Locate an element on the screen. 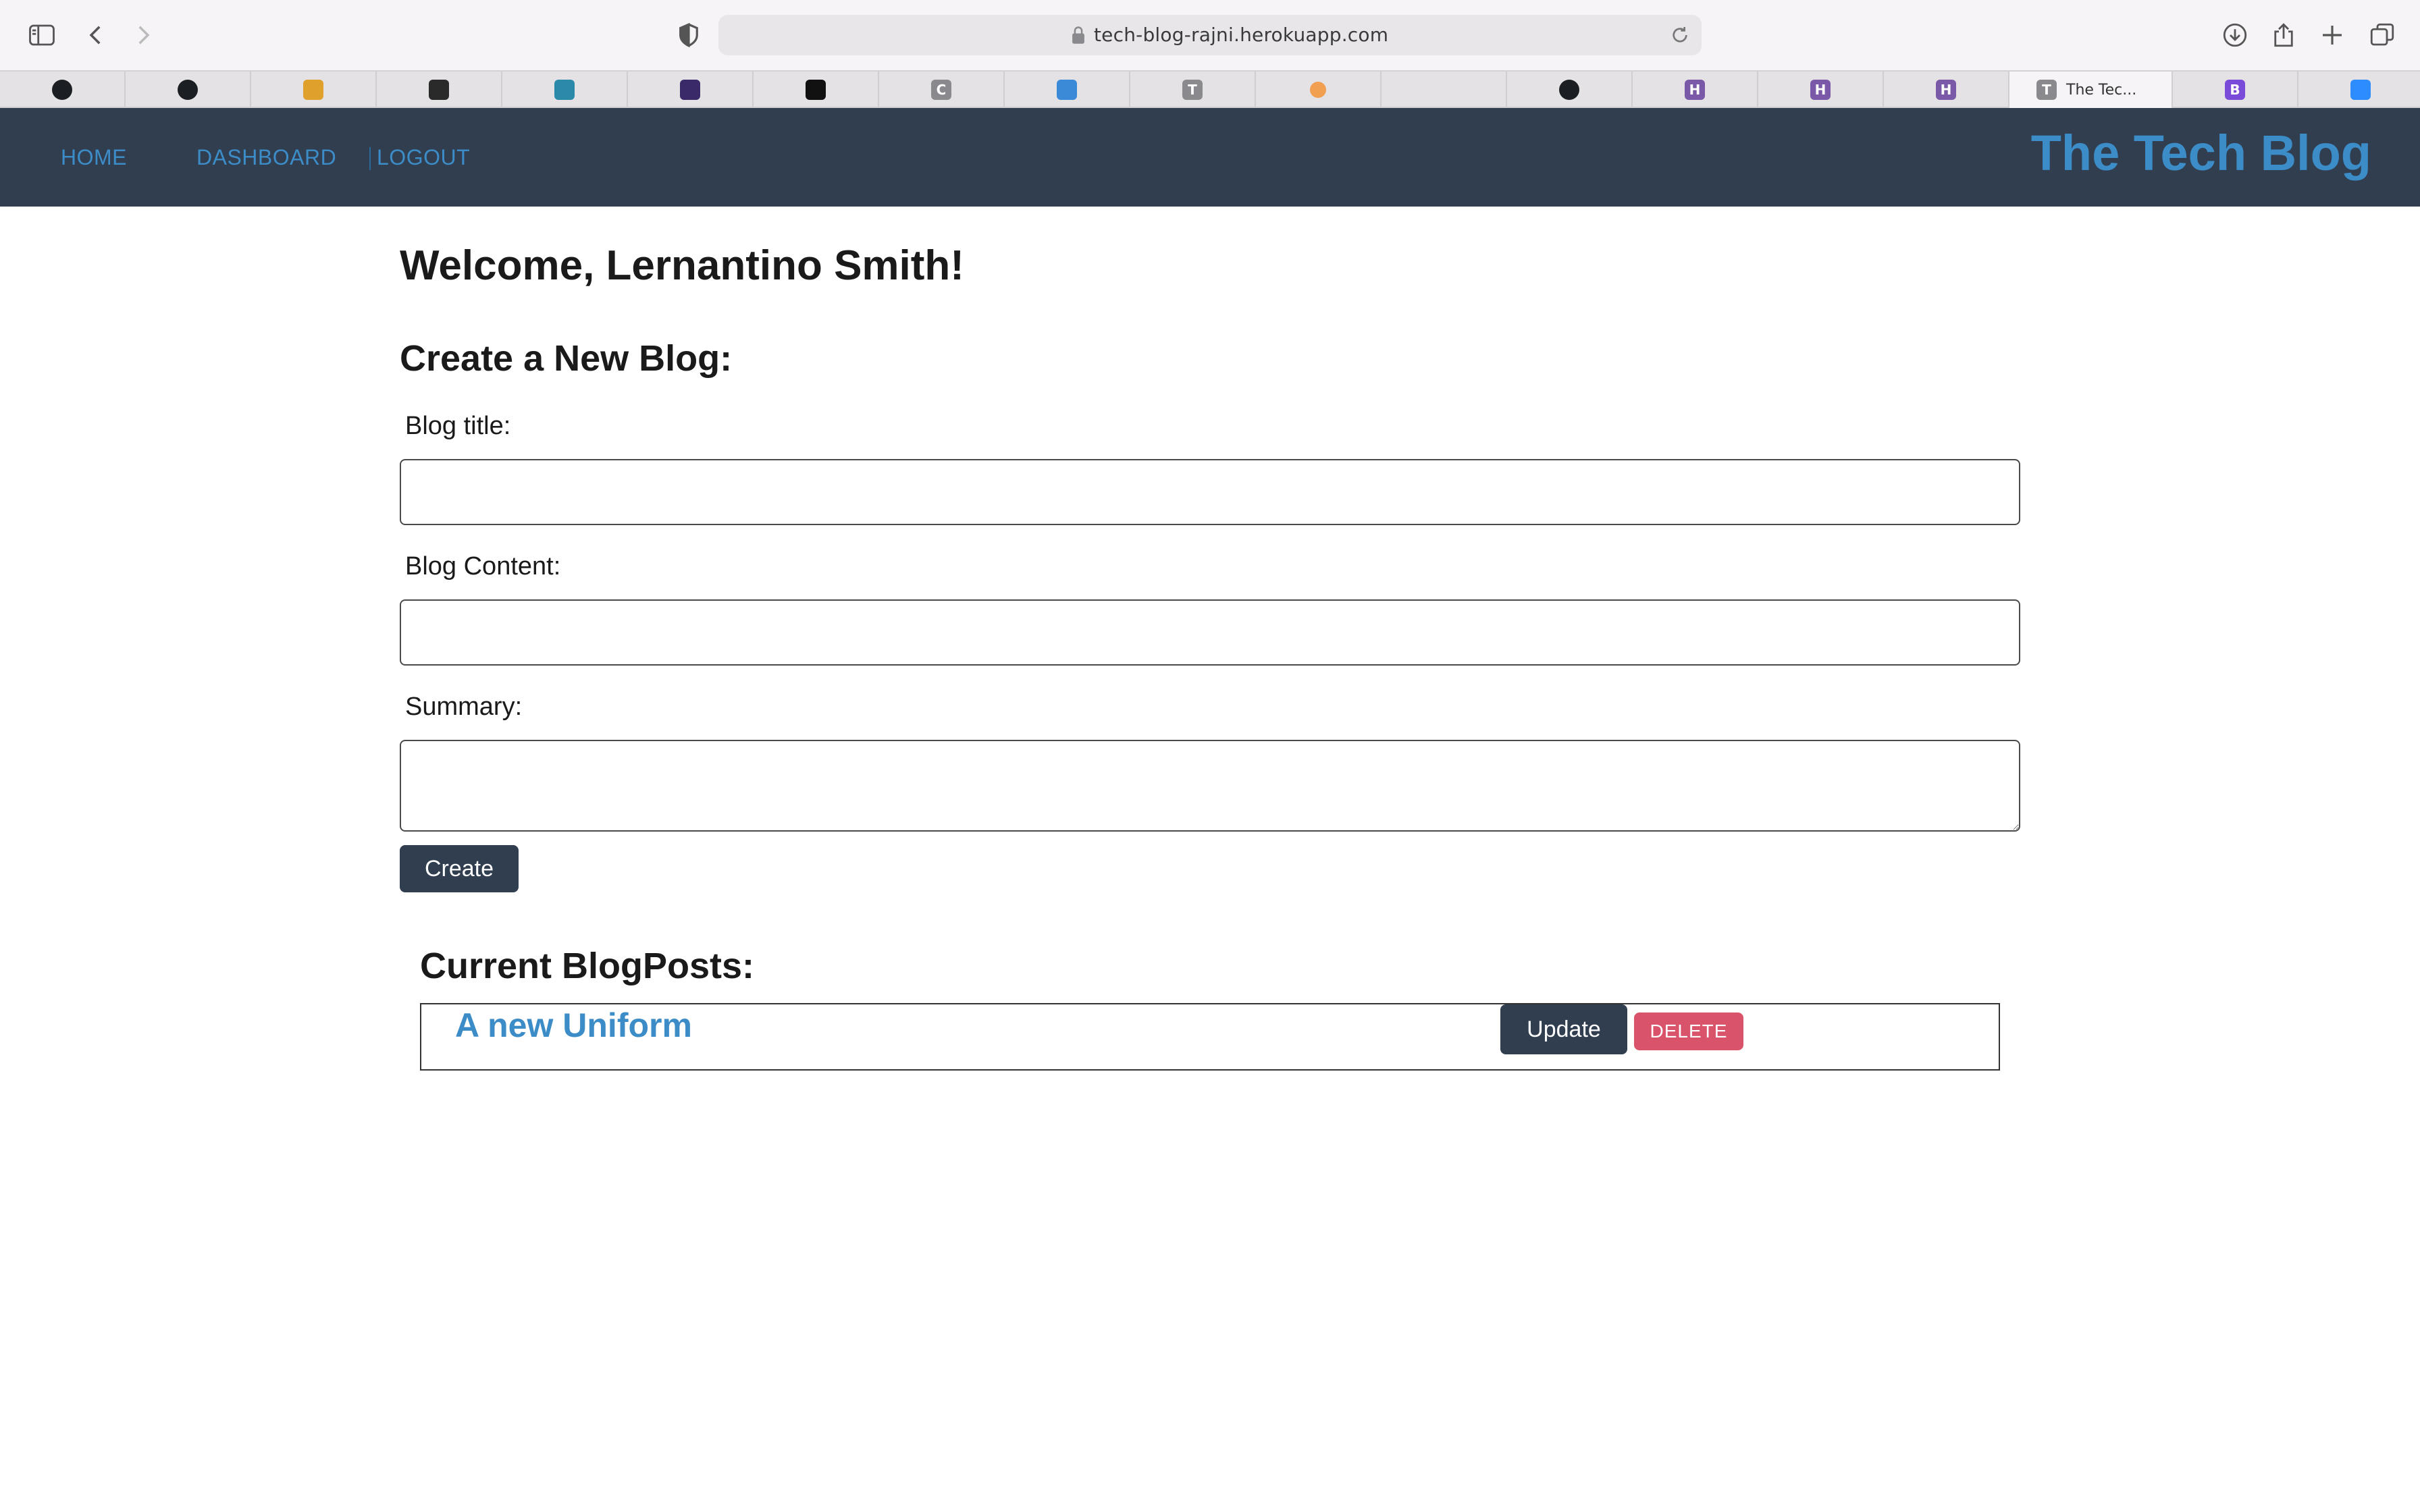 This screenshot has height=1512, width=2420. browser-tab: C is located at coordinates (942, 90).